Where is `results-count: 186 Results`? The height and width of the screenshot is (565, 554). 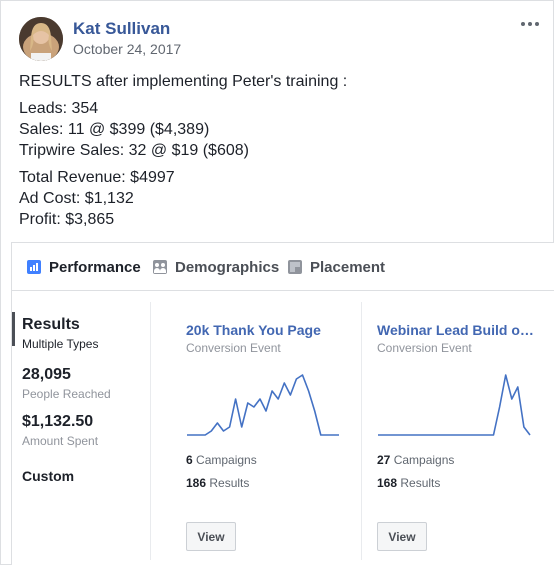
results-count: 186 Results is located at coordinates (217, 483).